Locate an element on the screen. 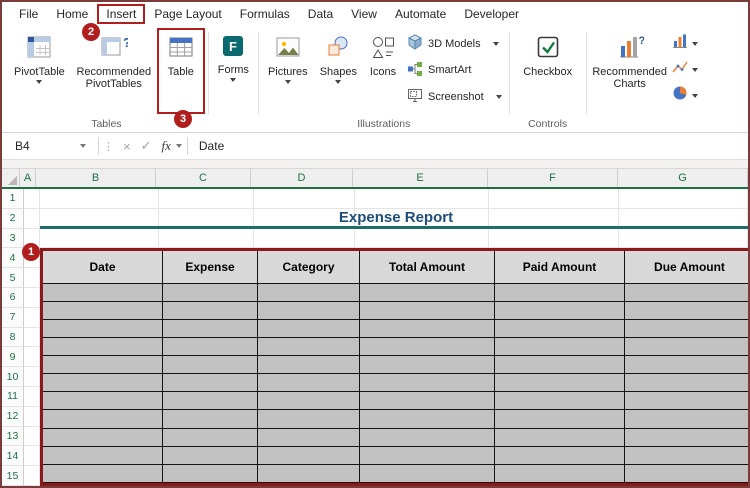 The height and width of the screenshot is (488, 750). column-header-g: G is located at coordinates (683, 178).